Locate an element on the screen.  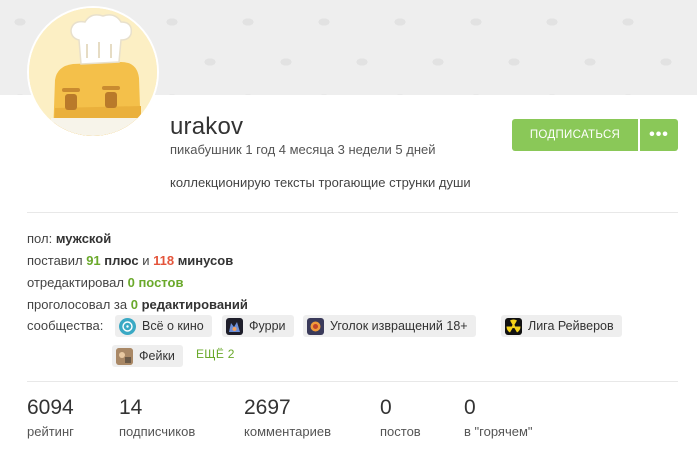
gender-row: пол: мужской is located at coordinates (69, 238).